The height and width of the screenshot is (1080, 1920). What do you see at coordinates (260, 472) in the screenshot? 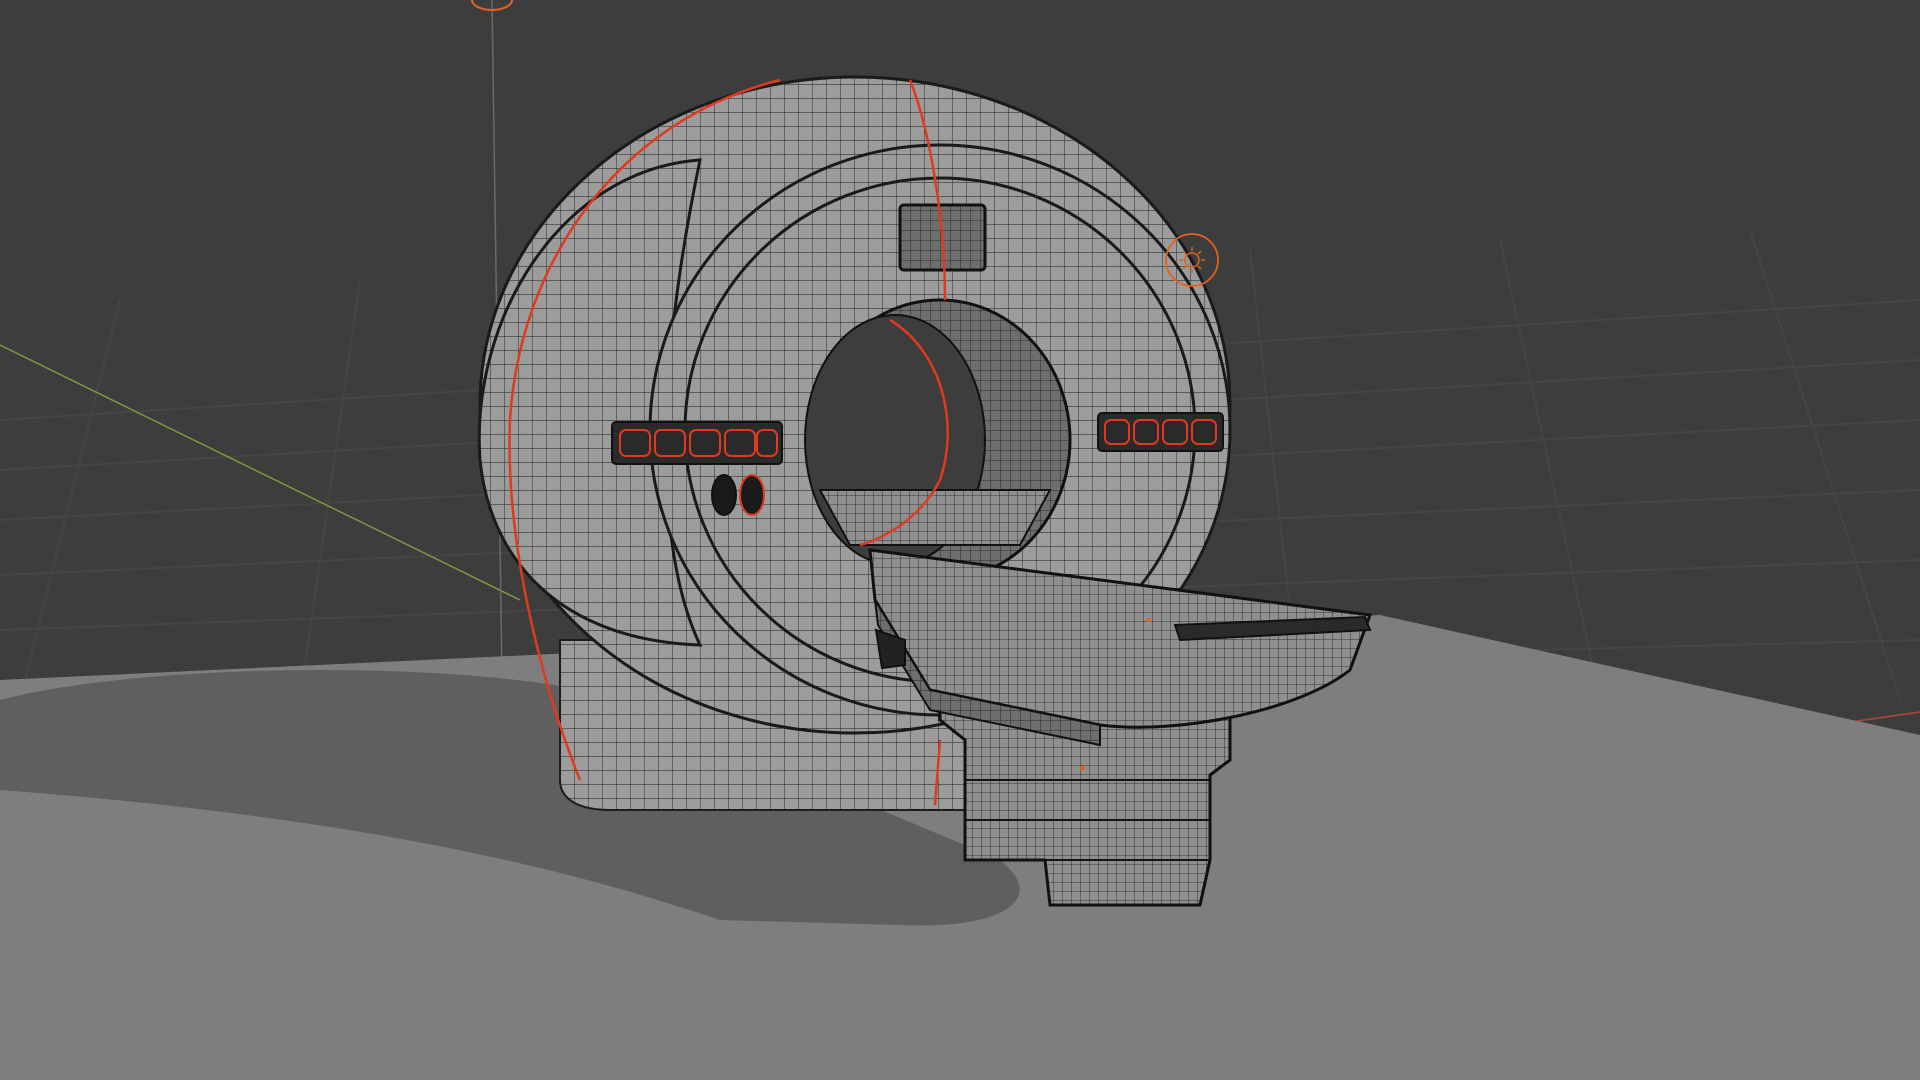
I see `y-axis-line` at bounding box center [260, 472].